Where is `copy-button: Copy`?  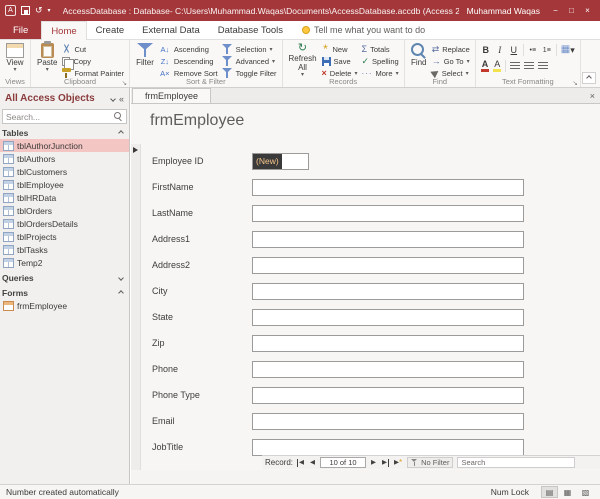 copy-button: Copy is located at coordinates (93, 63).